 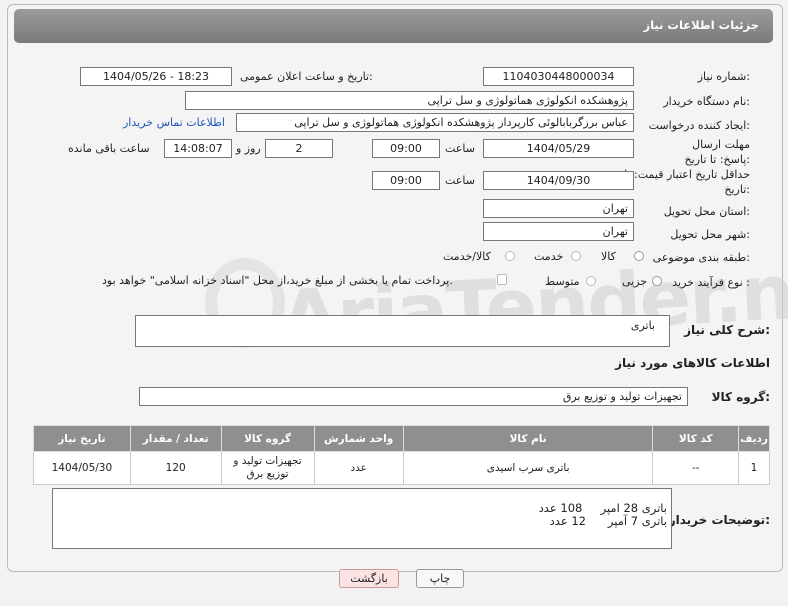 What do you see at coordinates (402, 331) in the screenshot?
I see `description-textarea: باتری` at bounding box center [402, 331].